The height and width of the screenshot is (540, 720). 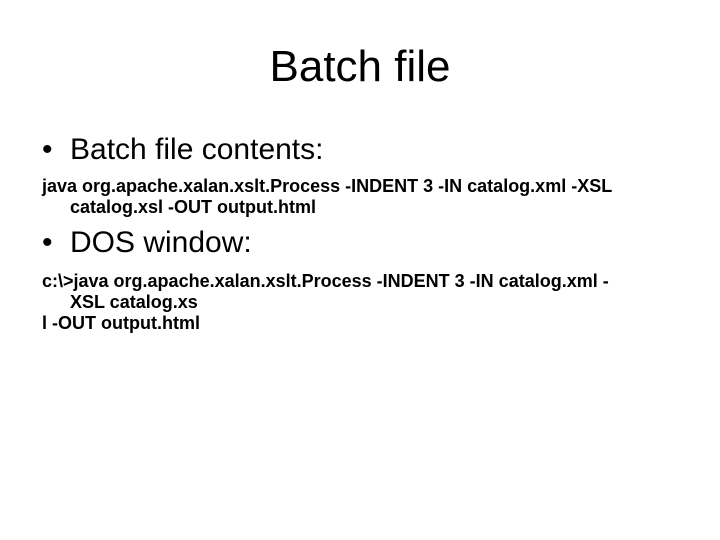 I want to click on command-line: XSL catalog.xs, so click(x=134, y=302).